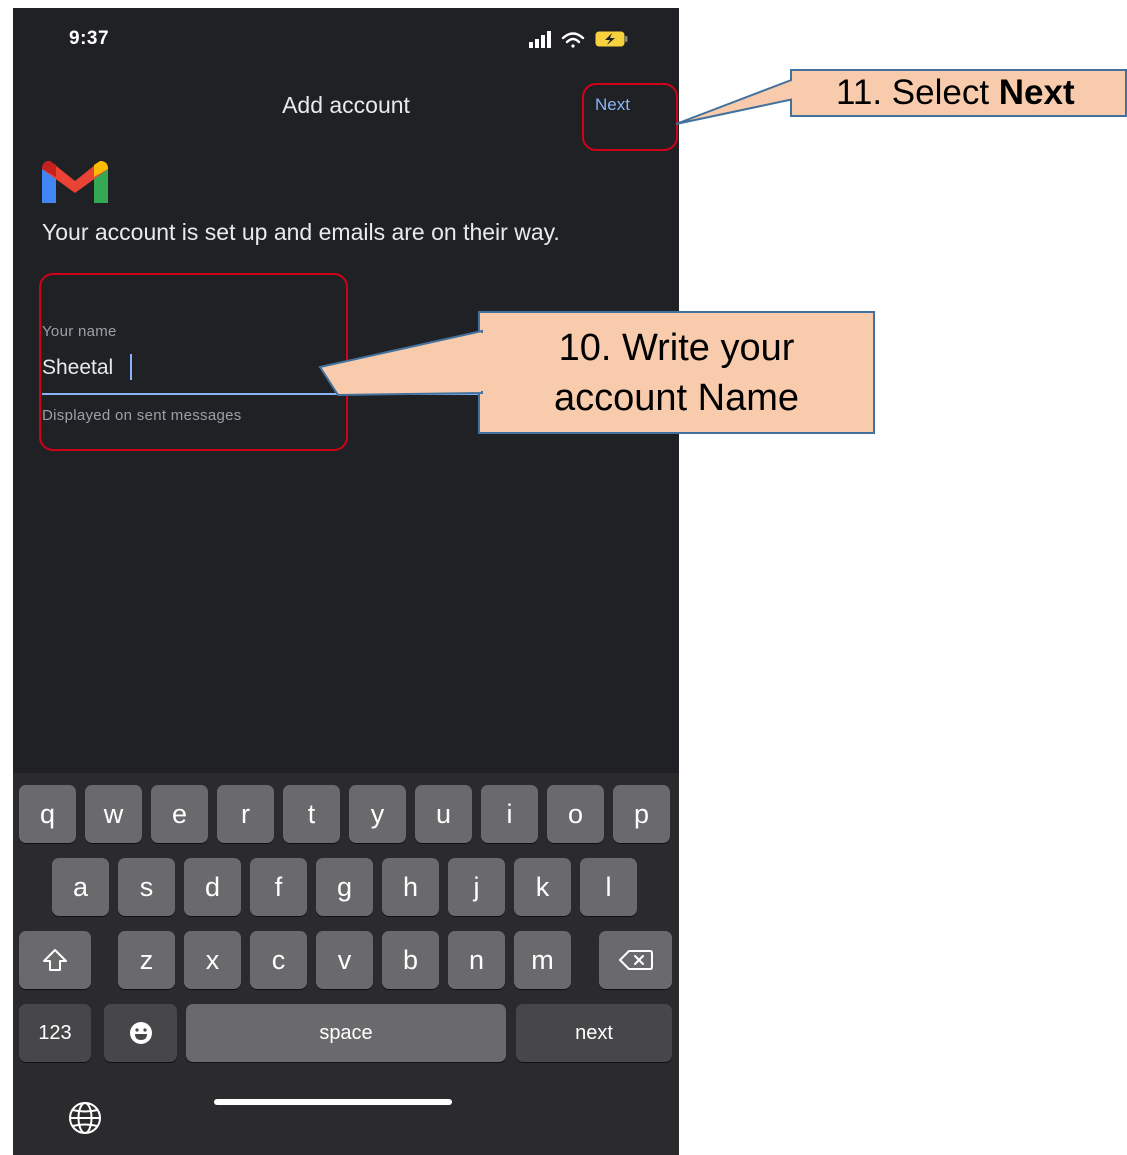 The width and height of the screenshot is (1127, 1155). Describe the element at coordinates (278, 887) in the screenshot. I see `key-f: f` at that location.